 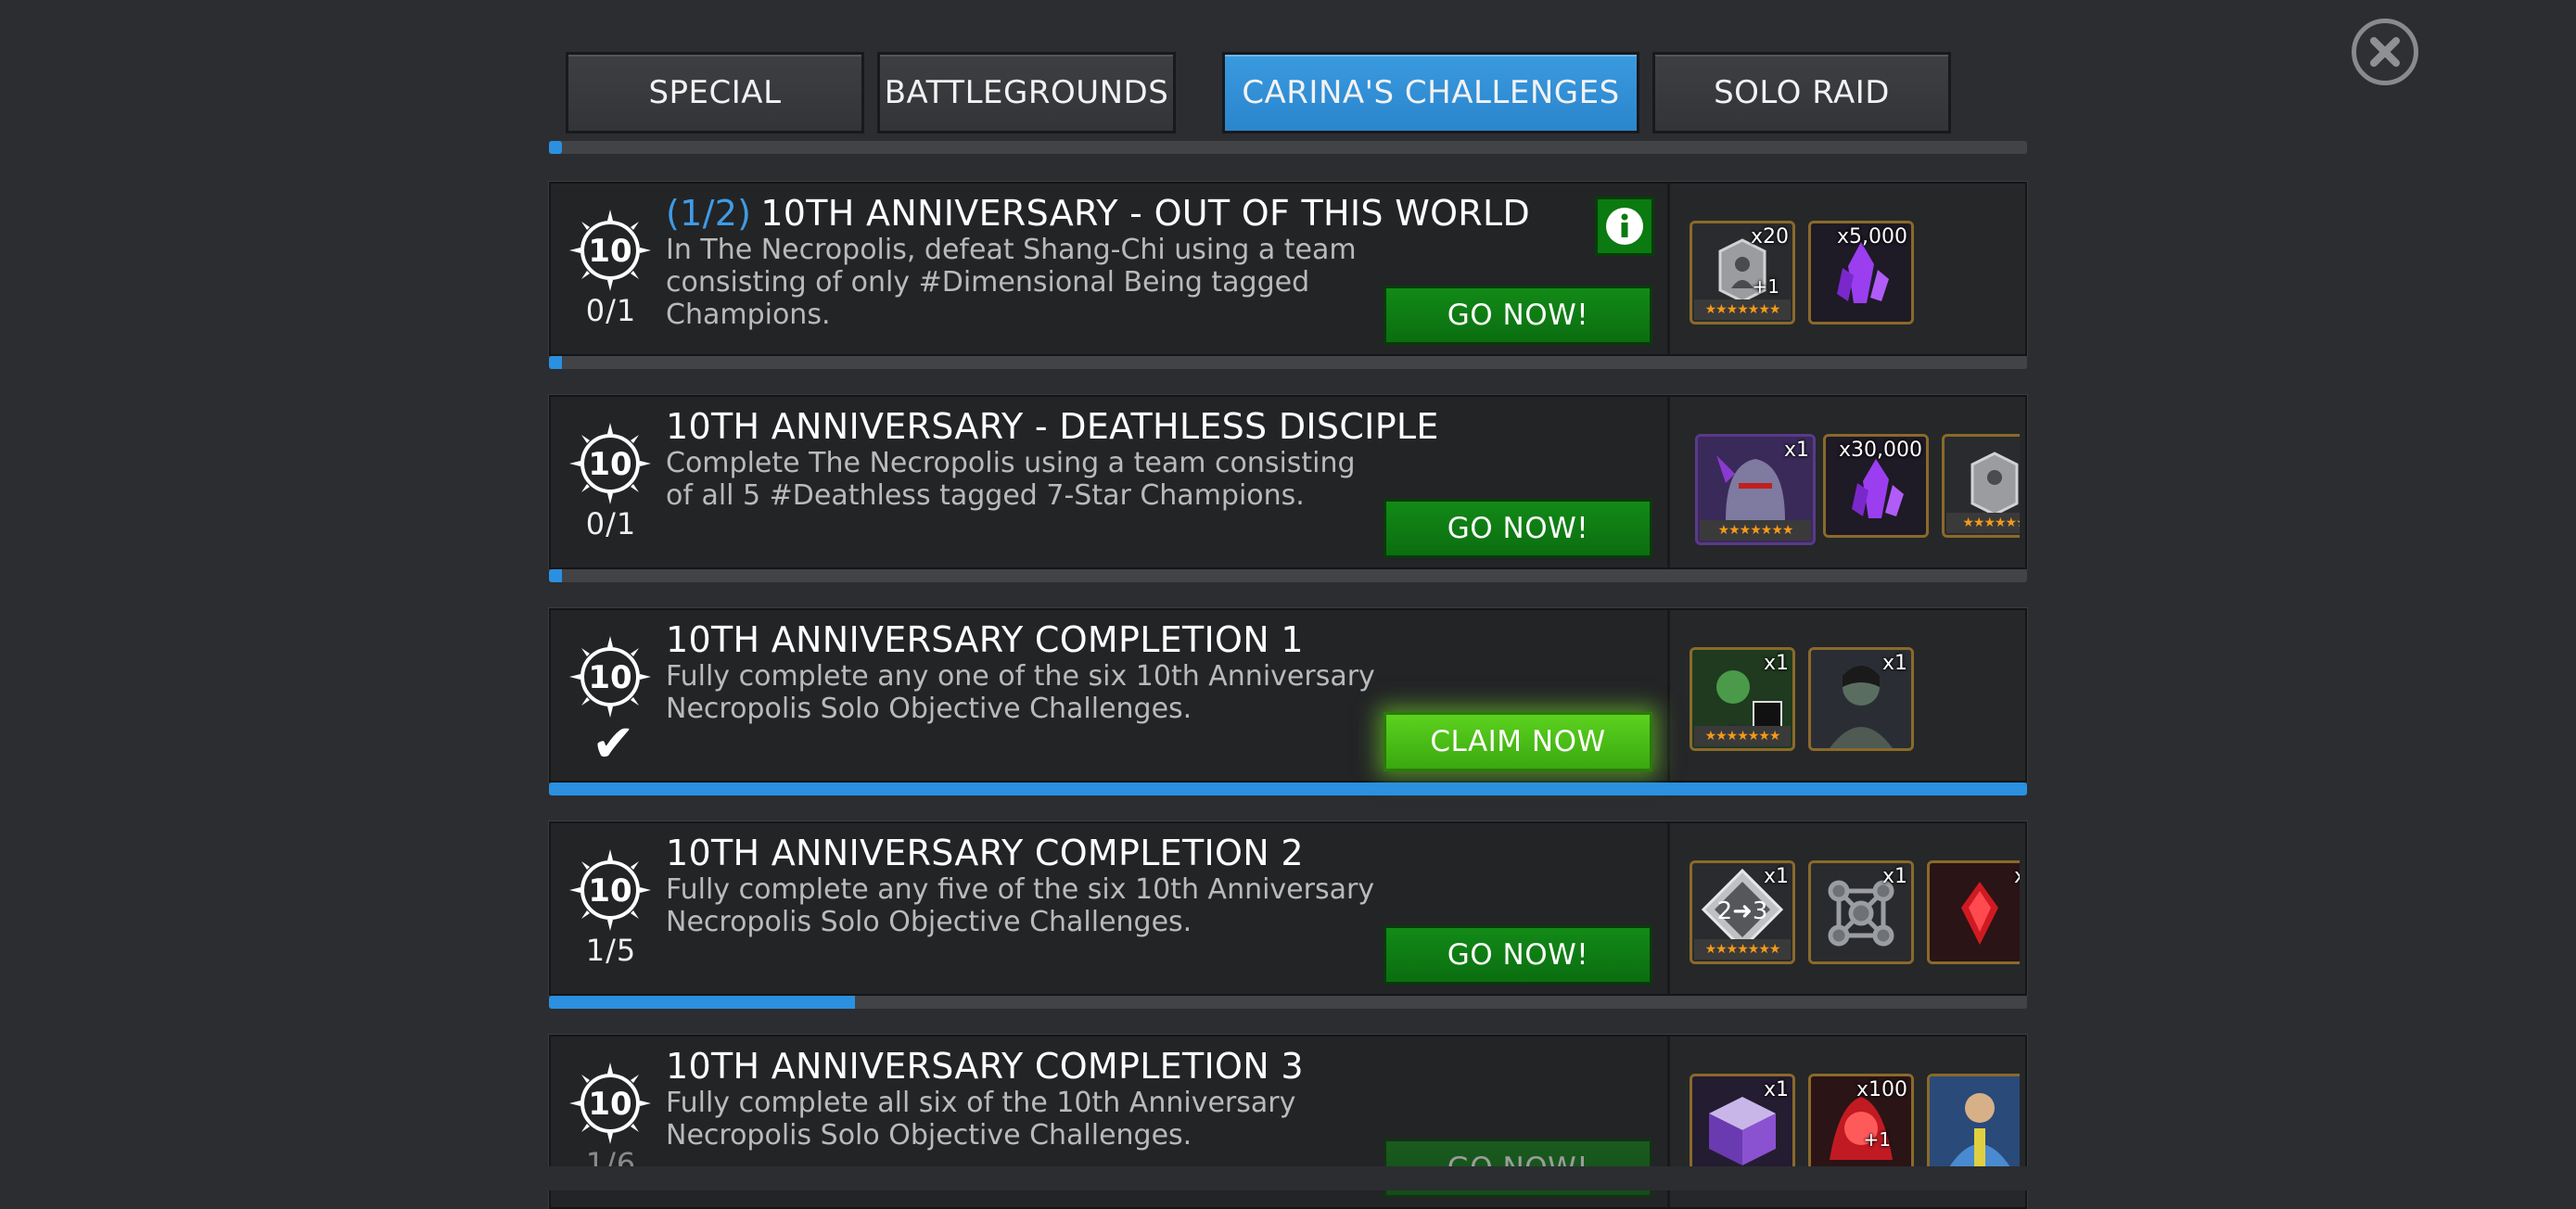 I want to click on reward-item: x20 +1 ★★★★★★★, so click(x=1742, y=273).